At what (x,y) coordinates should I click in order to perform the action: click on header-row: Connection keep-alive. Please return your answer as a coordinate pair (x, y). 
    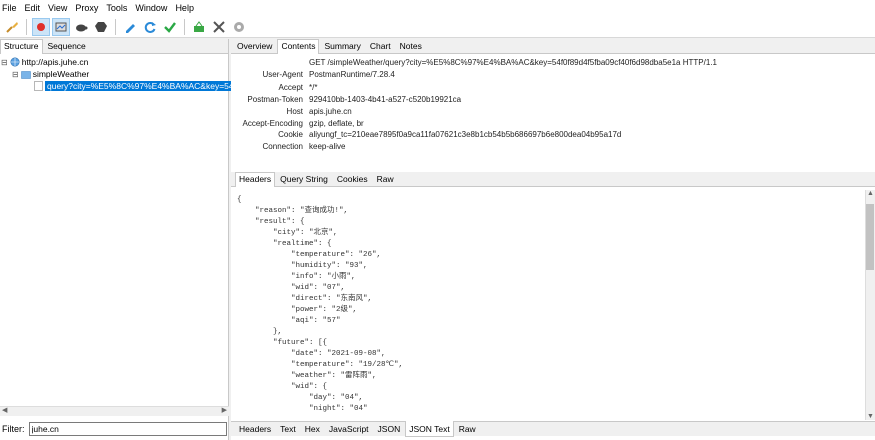
    Looking at the image, I should click on (551, 147).